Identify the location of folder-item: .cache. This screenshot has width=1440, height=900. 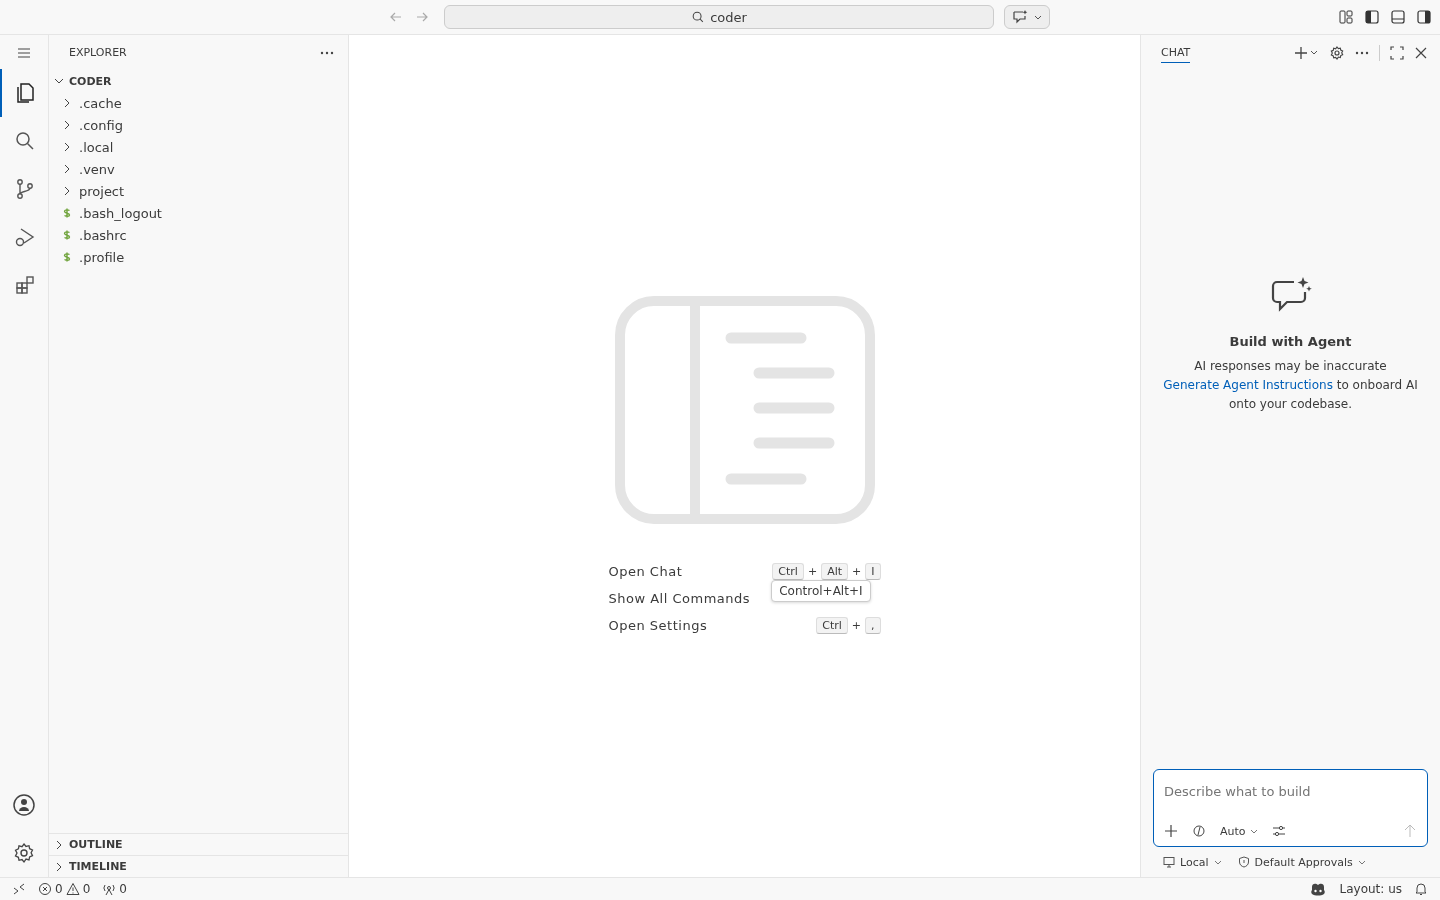
(198, 103).